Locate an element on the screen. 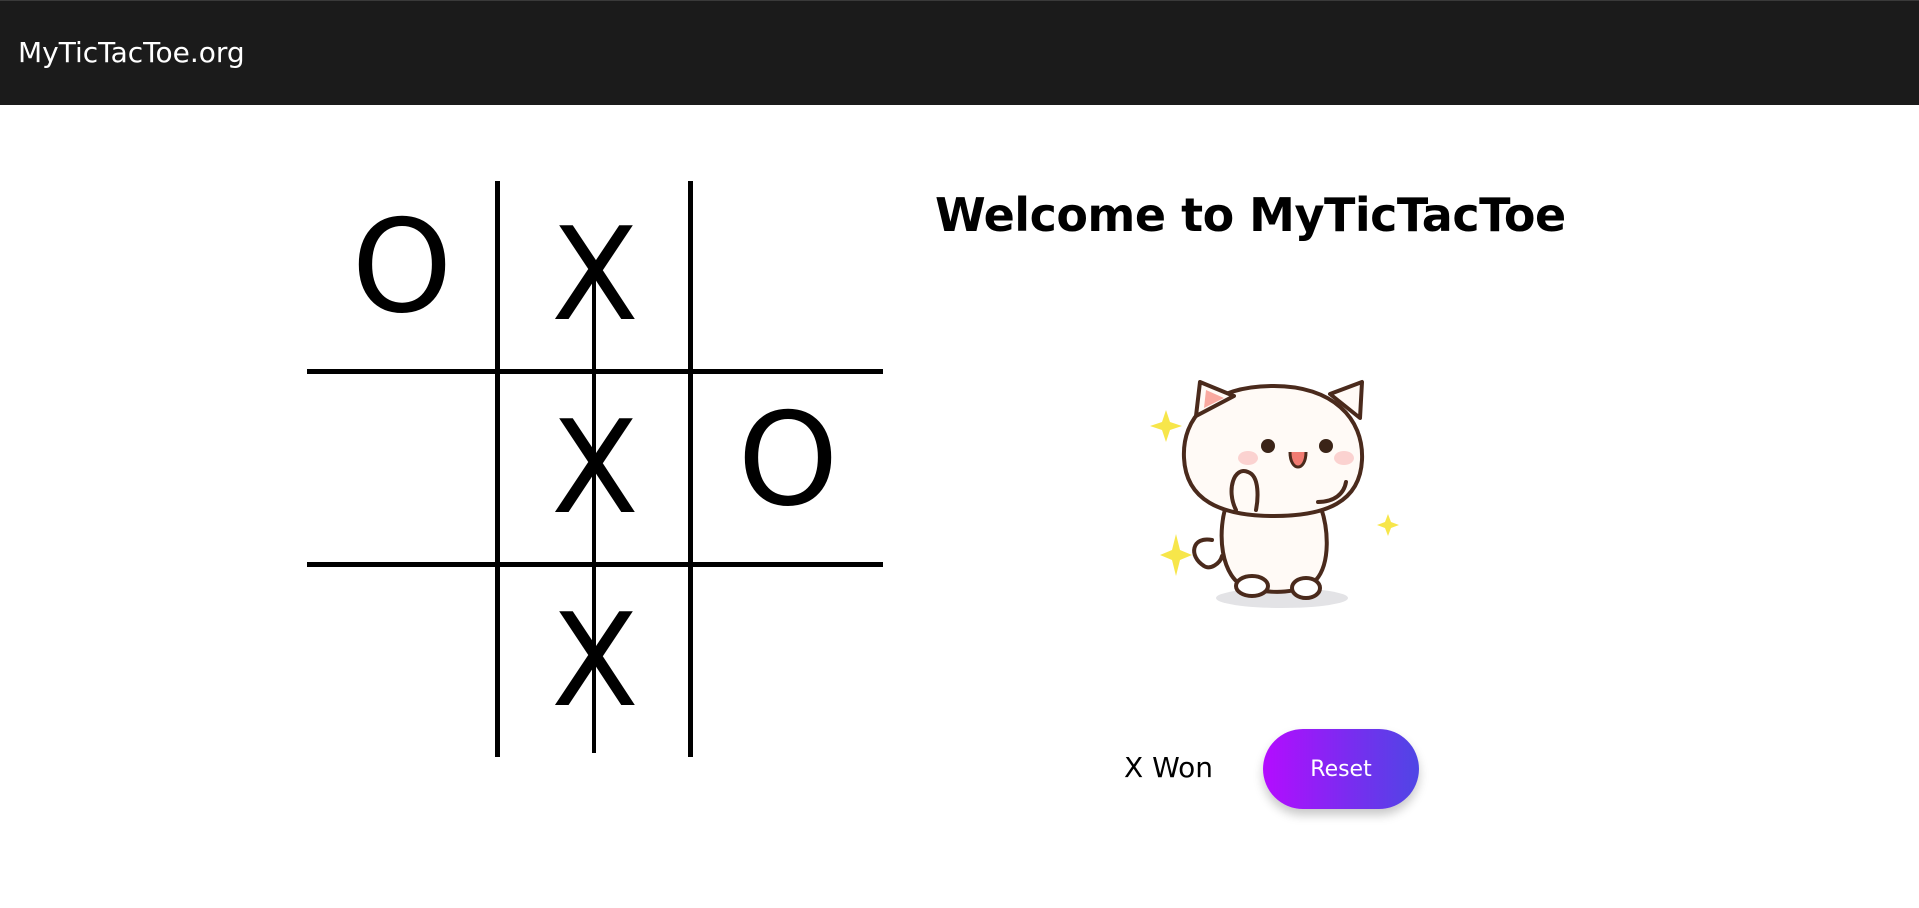  reset-button: Reset is located at coordinates (1341, 769).